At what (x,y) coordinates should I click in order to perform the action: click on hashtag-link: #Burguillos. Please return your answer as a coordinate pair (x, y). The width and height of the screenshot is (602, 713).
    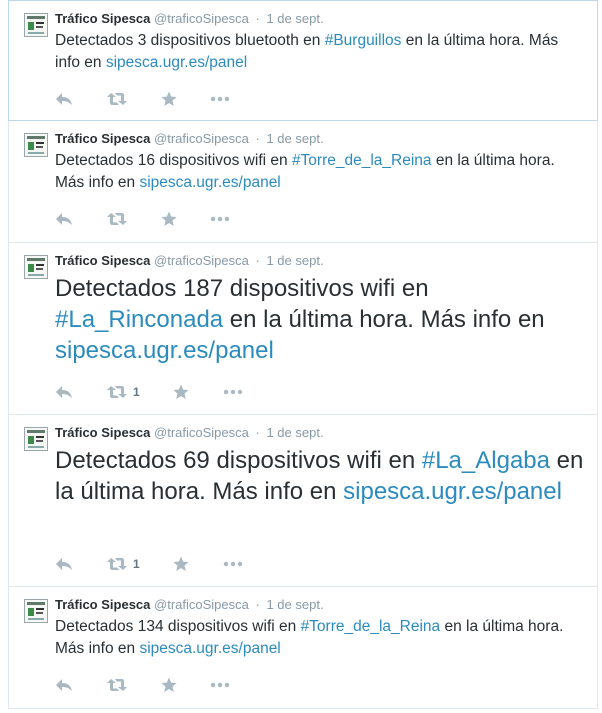
    Looking at the image, I should click on (363, 40).